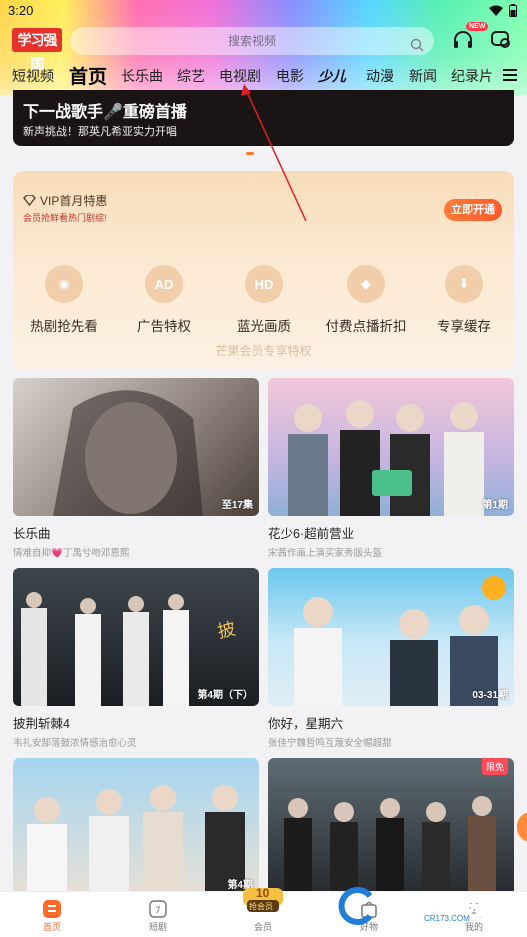  What do you see at coordinates (164, 284) in the screenshot?
I see `ad-icon: AD` at bounding box center [164, 284].